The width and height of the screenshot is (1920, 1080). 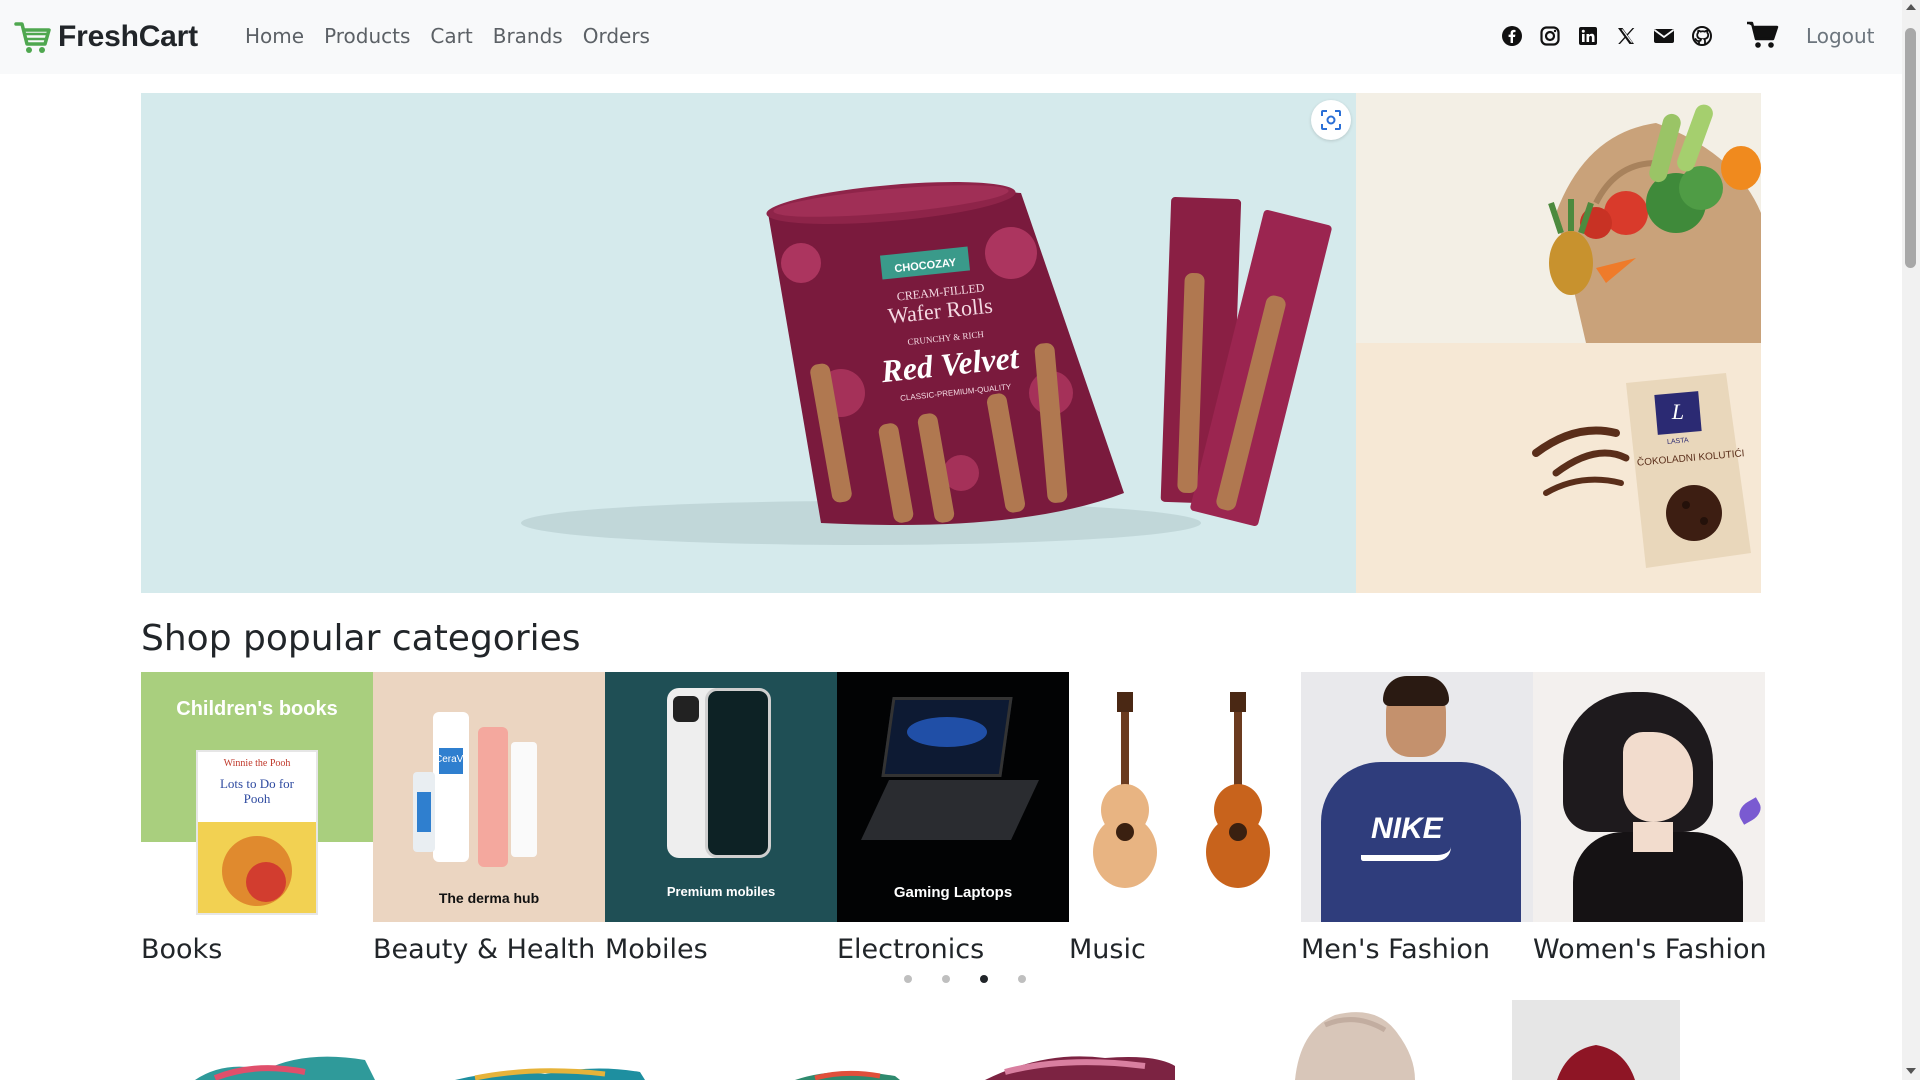 What do you see at coordinates (1650, 949) in the screenshot?
I see `category-label: Women's Fashion` at bounding box center [1650, 949].